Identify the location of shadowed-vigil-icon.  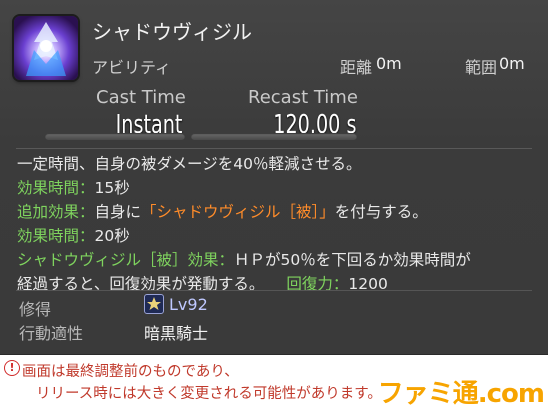
(46, 48).